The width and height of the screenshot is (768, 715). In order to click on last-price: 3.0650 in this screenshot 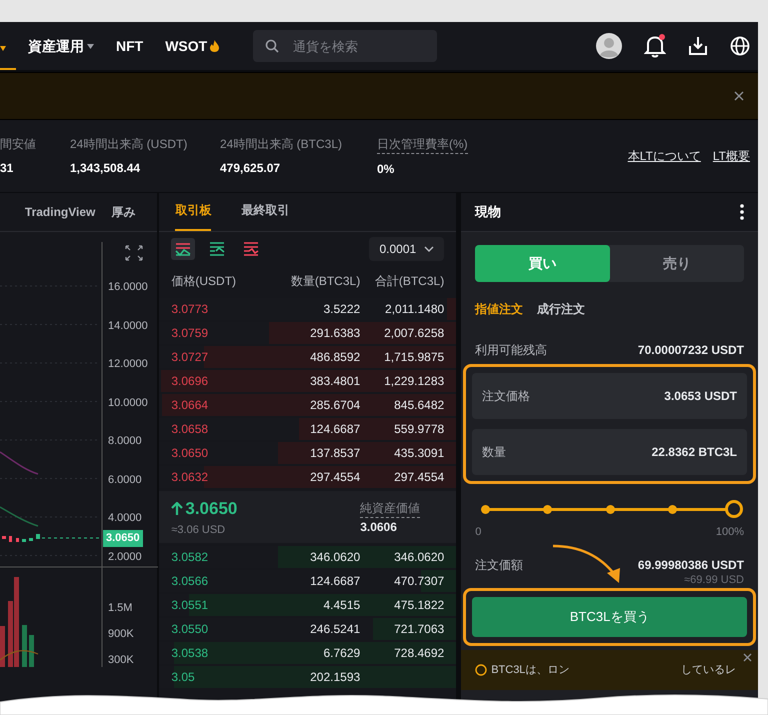, I will do `click(211, 509)`.